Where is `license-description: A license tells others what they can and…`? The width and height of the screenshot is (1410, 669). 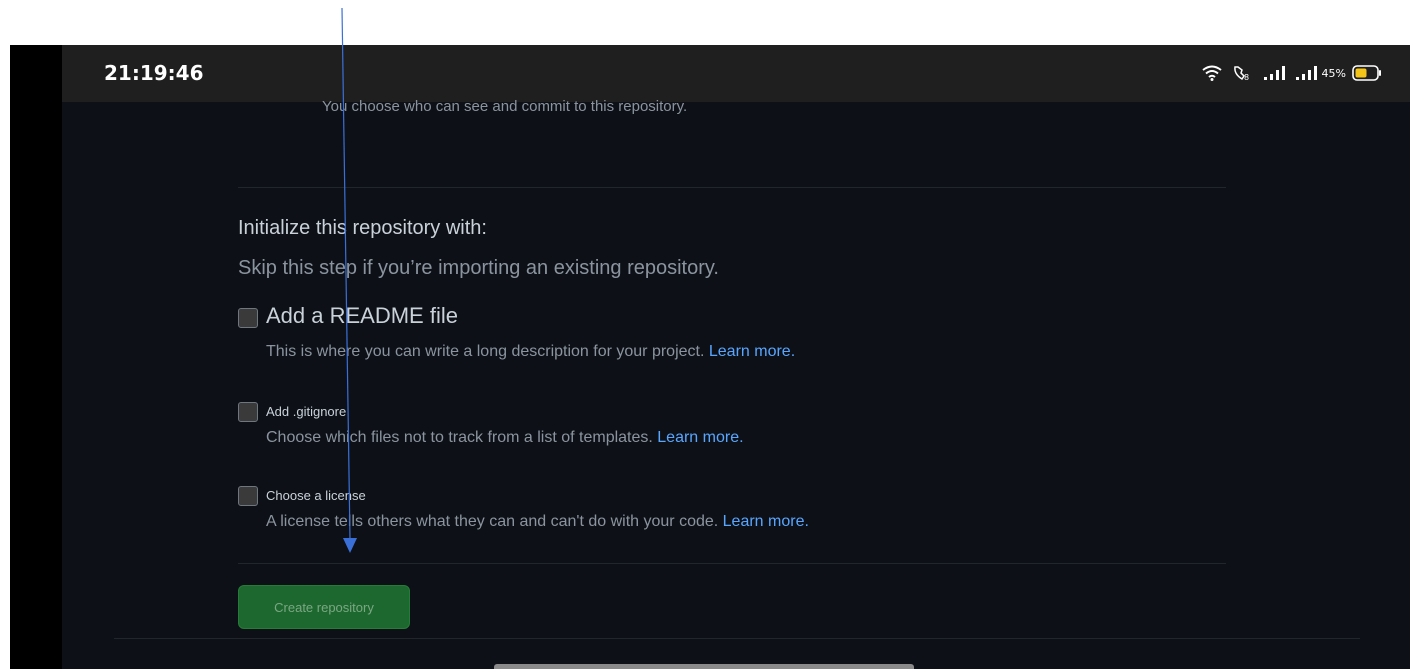
license-description: A license tells others what they can and… is located at coordinates (537, 522).